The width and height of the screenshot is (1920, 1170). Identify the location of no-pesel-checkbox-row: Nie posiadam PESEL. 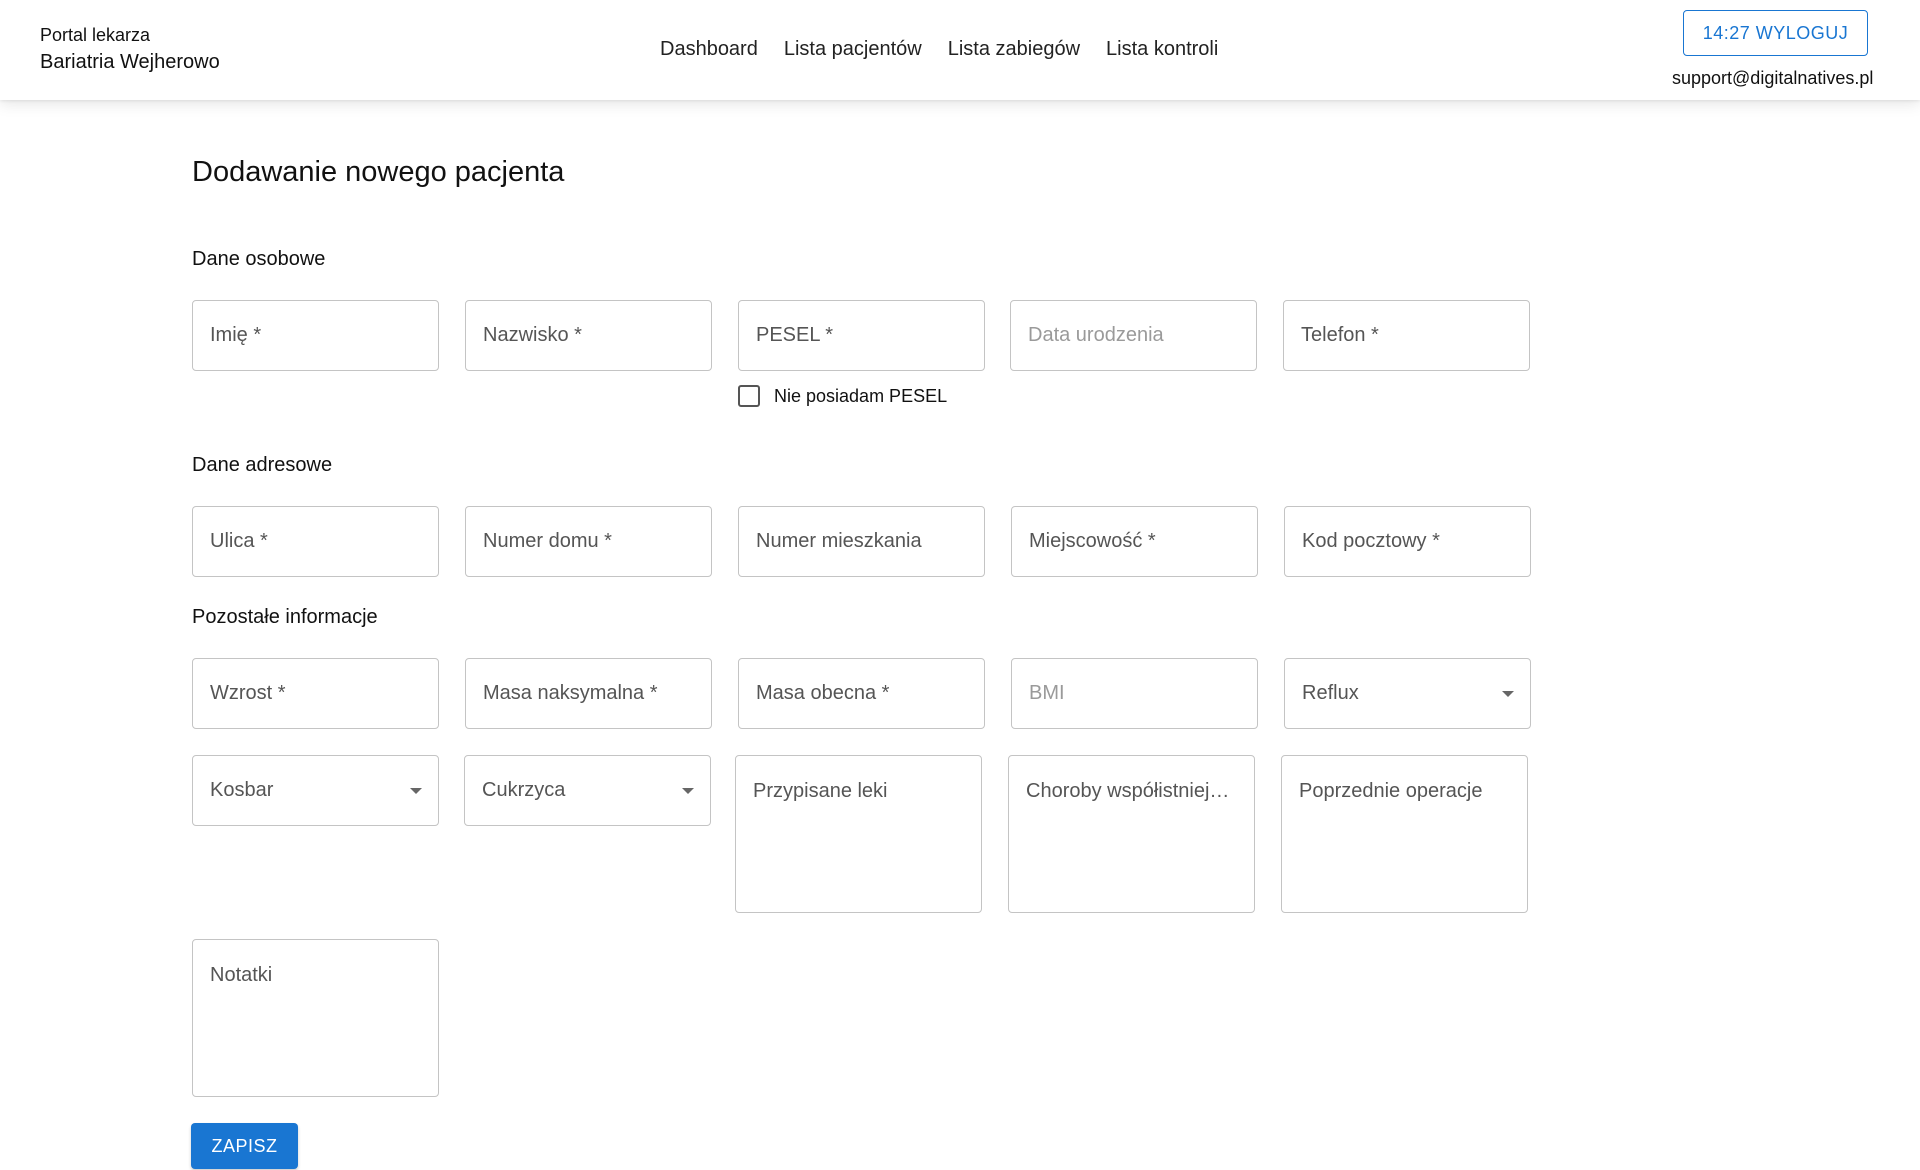
(842, 396).